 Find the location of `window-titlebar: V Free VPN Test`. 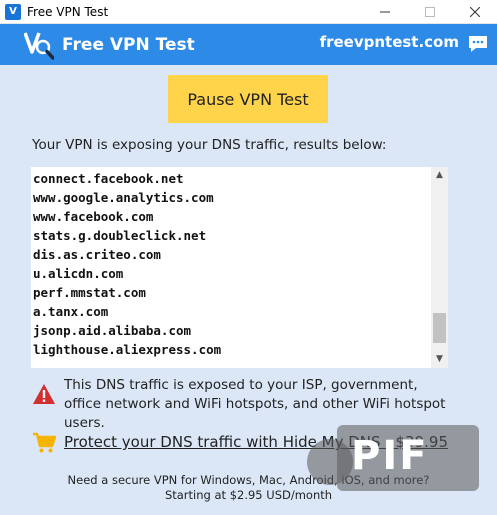

window-titlebar: V Free VPN Test is located at coordinates (248, 12).